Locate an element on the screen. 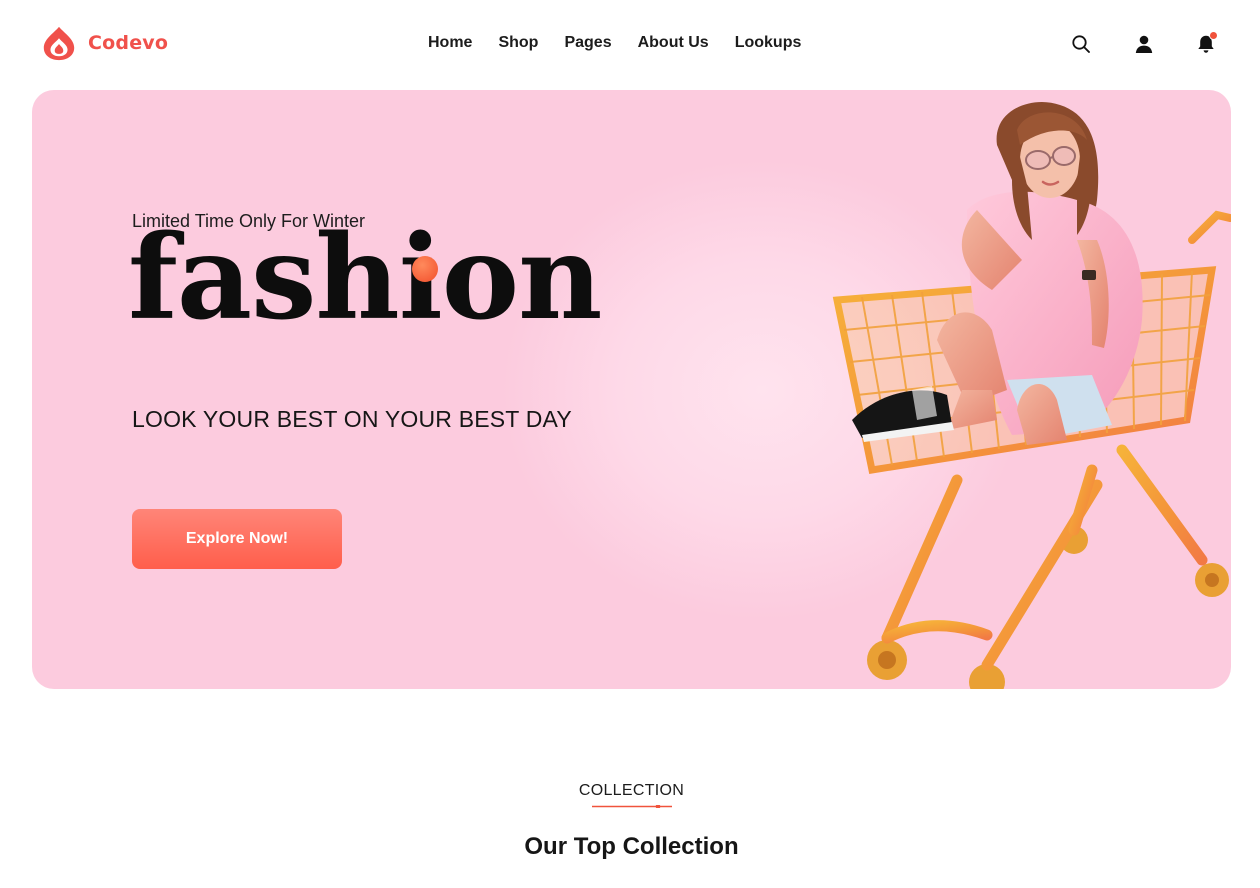 The width and height of the screenshot is (1260, 888). nav-item-about-us: About Us is located at coordinates (673, 43).